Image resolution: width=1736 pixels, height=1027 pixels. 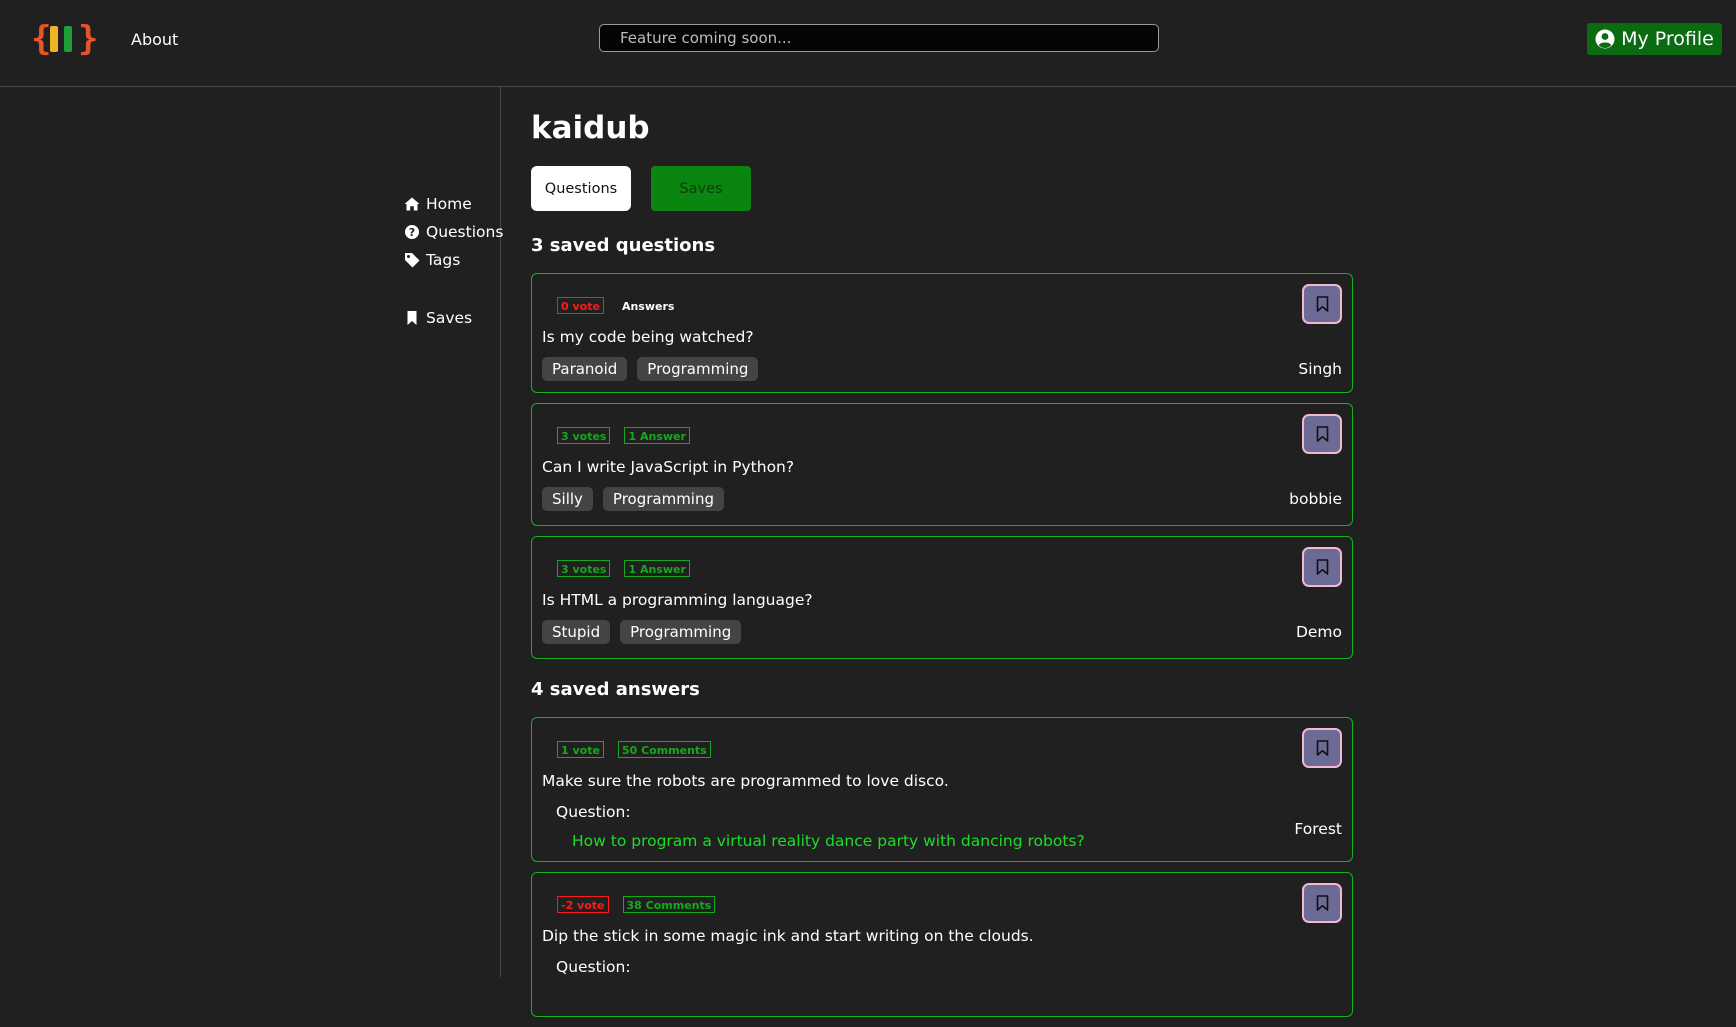 What do you see at coordinates (412, 204) in the screenshot?
I see `home-icon` at bounding box center [412, 204].